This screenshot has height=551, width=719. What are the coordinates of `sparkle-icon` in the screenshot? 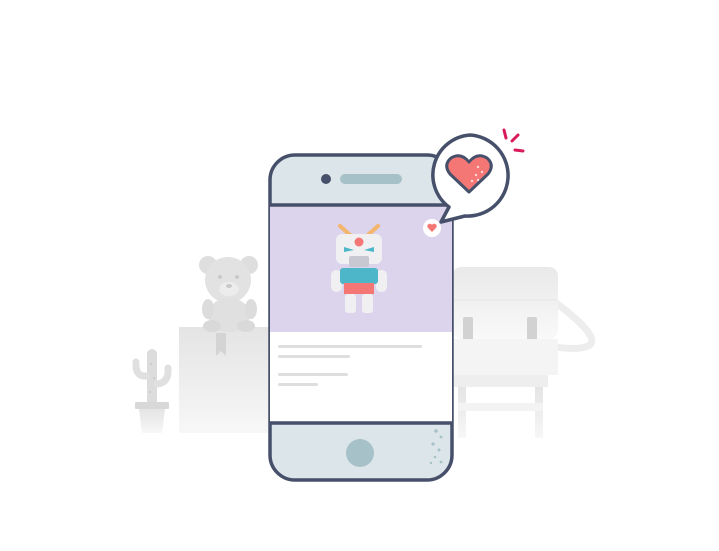 It's located at (513, 140).